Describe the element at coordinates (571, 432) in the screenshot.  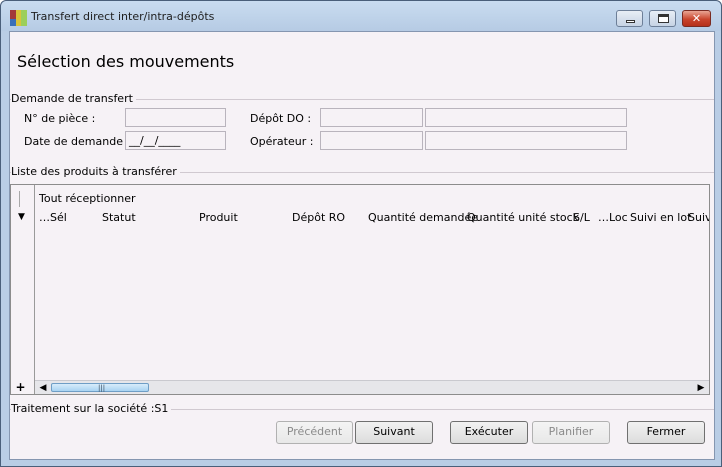
I see `planifier-button: Planifier` at that location.